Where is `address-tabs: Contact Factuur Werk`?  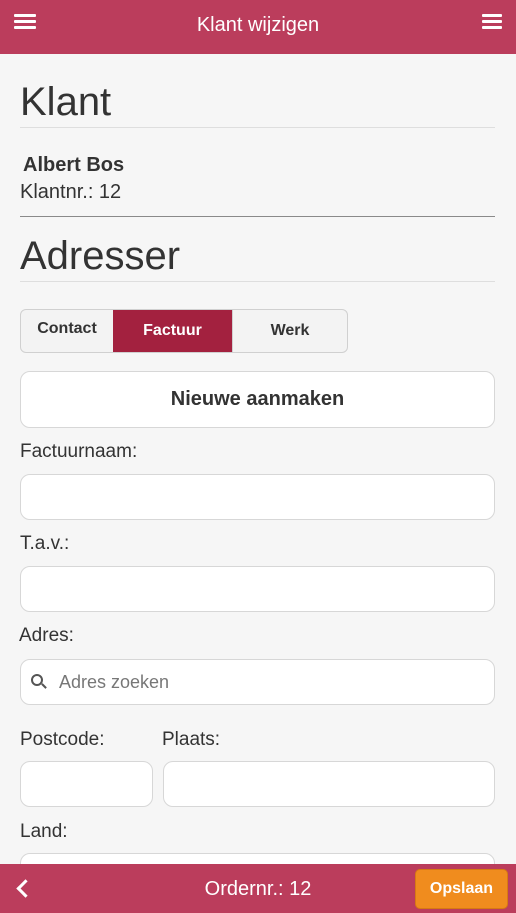 address-tabs: Contact Factuur Werk is located at coordinates (184, 331).